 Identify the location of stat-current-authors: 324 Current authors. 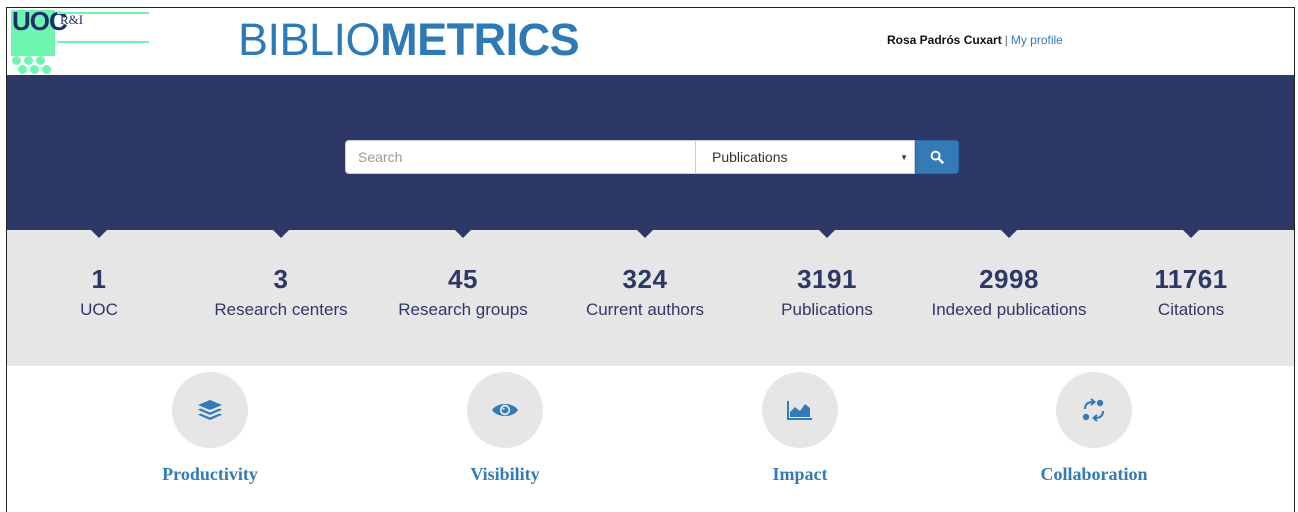
(645, 275).